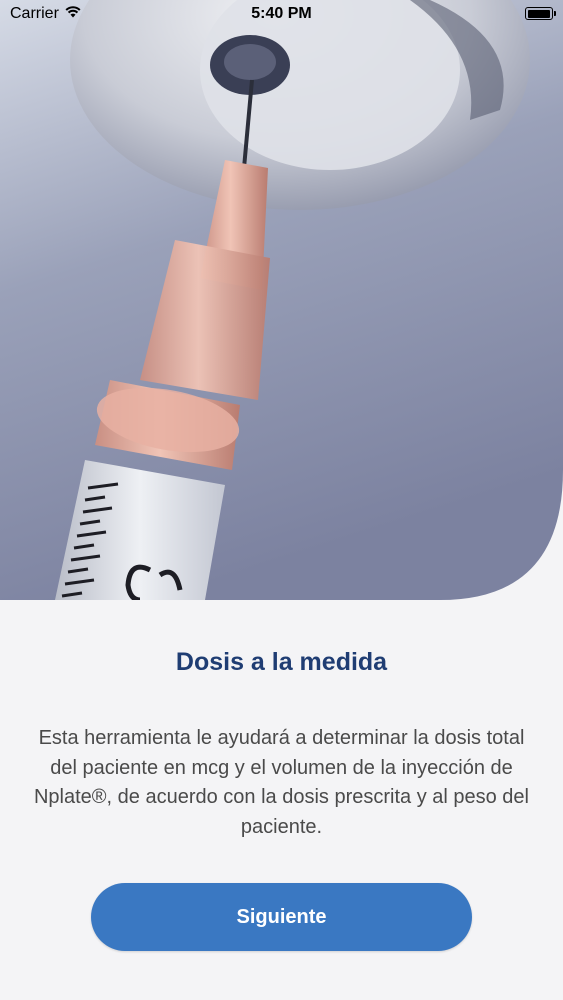 This screenshot has height=1000, width=563. I want to click on status-bar: Carrier 5:40 PM, so click(281, 15).